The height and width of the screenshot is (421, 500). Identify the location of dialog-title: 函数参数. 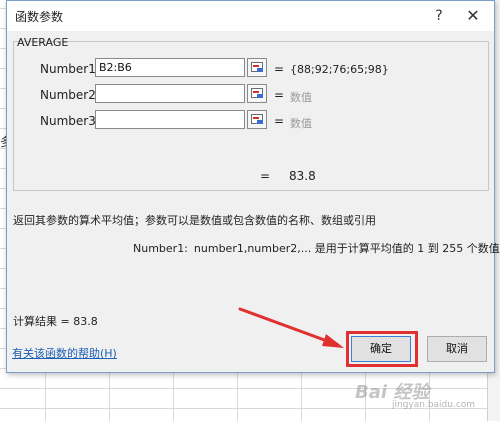
(39, 17).